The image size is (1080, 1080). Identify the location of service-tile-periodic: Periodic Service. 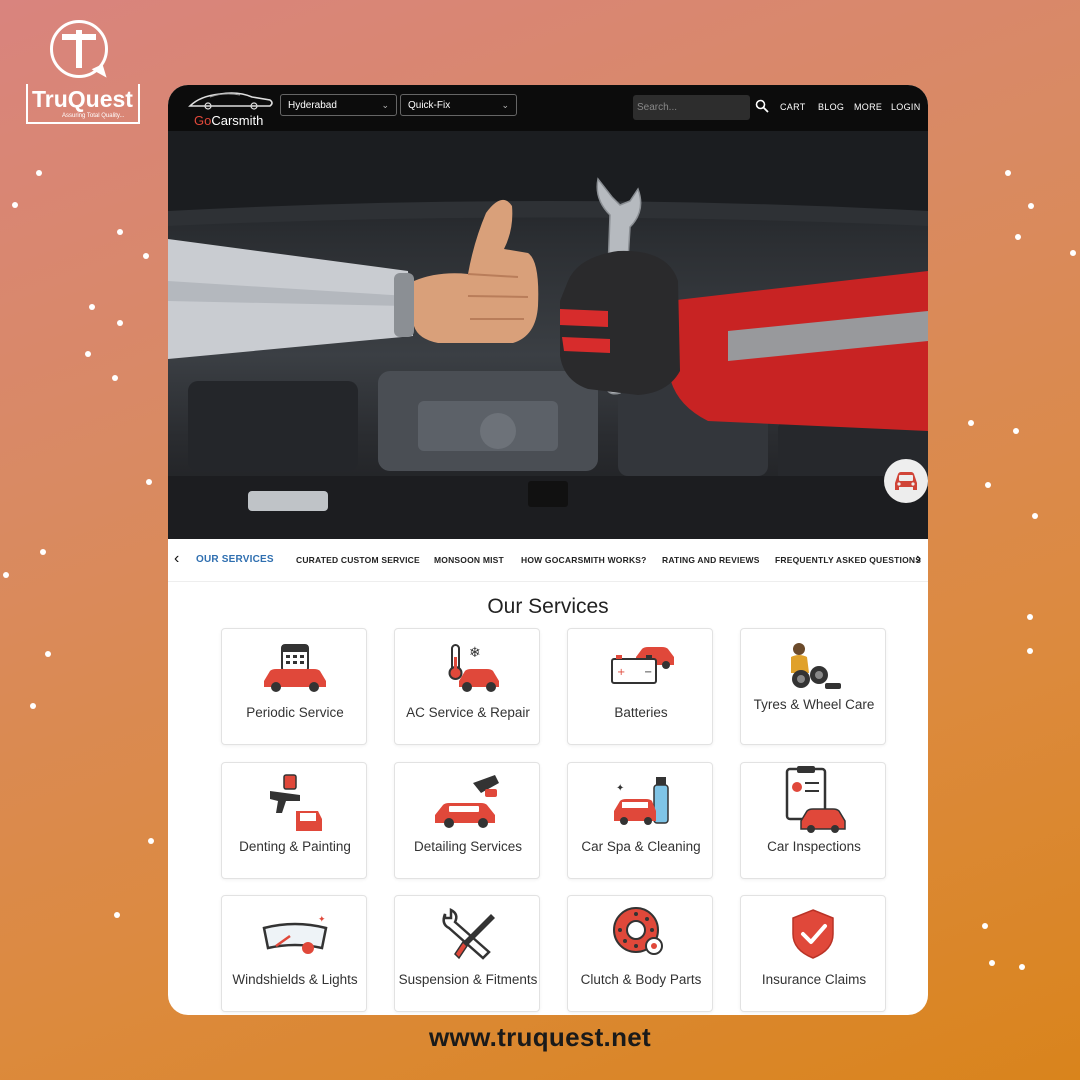
(294, 686).